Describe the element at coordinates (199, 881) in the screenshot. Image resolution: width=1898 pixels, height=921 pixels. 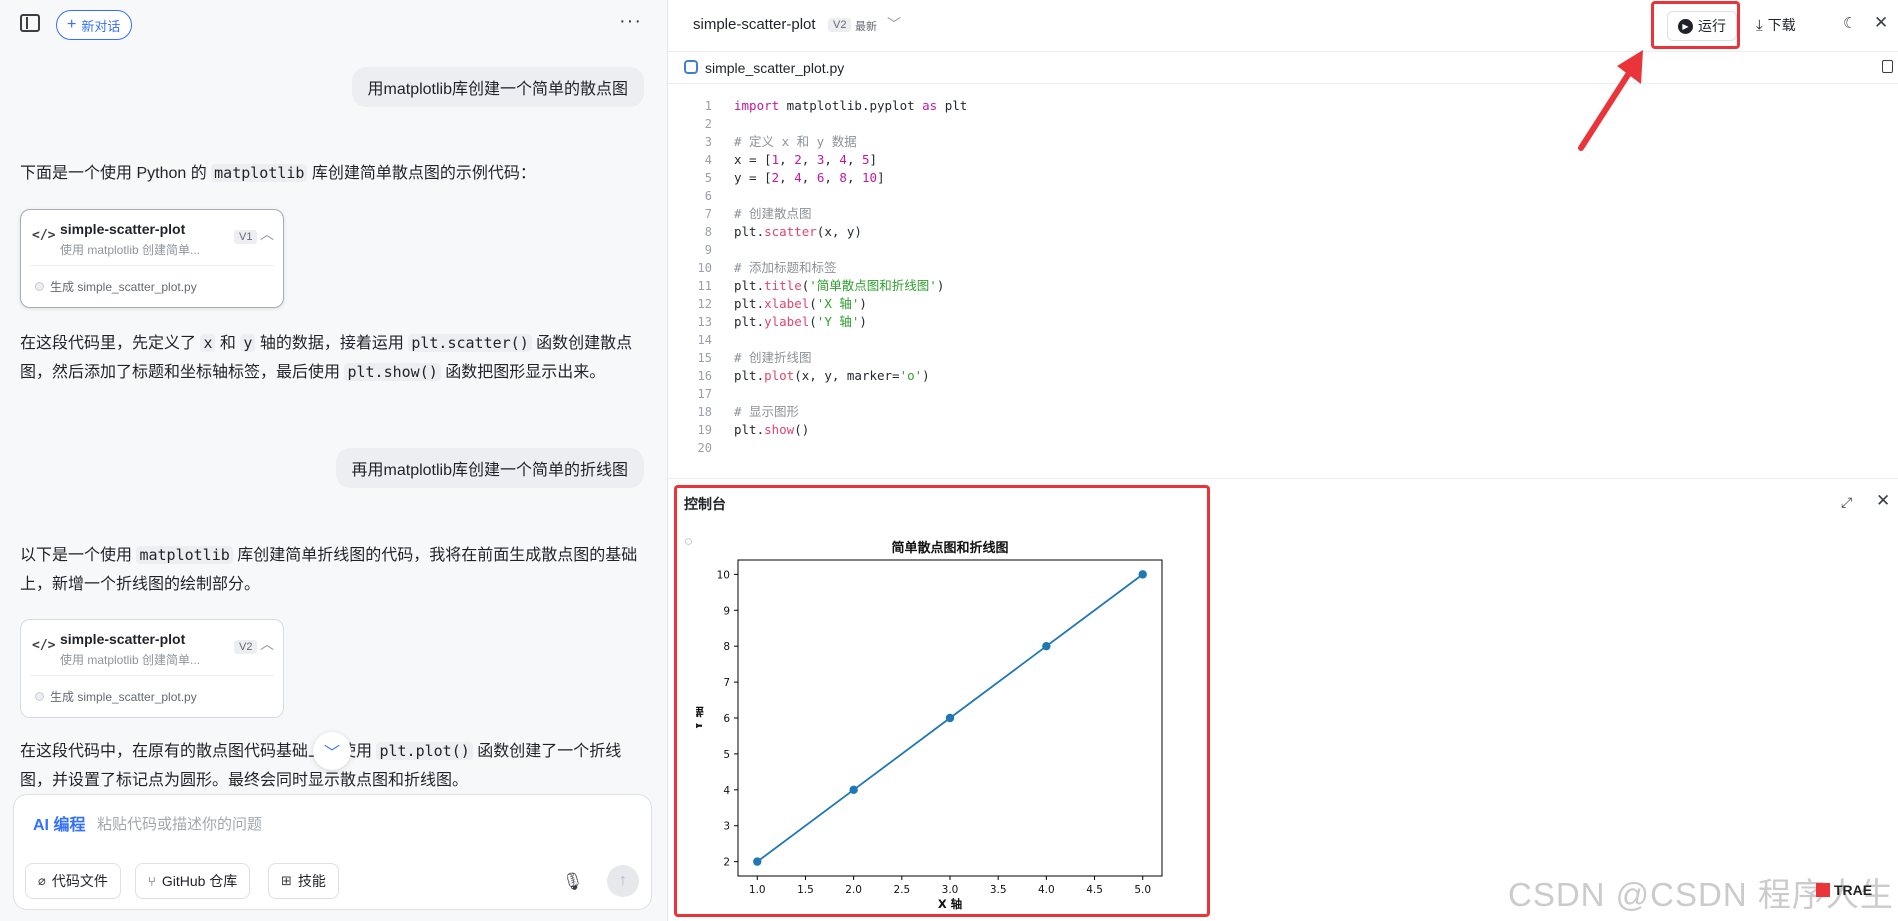
I see `chip-label: GitHub 仓库` at that location.